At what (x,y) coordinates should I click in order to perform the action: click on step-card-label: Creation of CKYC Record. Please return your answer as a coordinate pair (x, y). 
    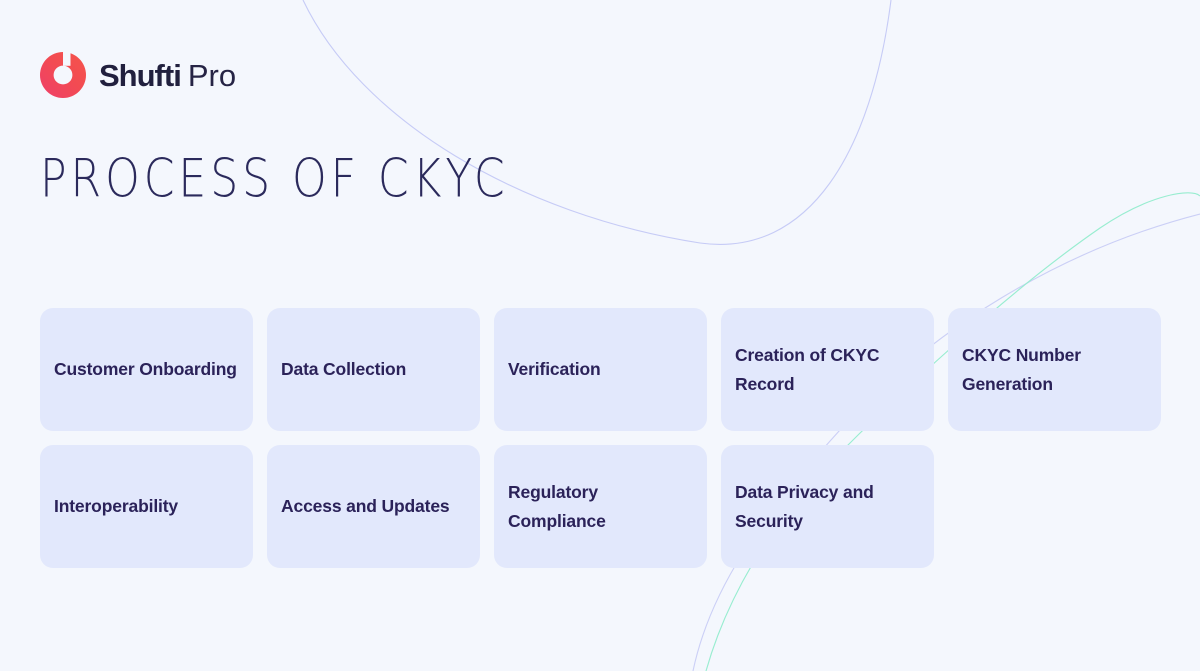
    Looking at the image, I should click on (807, 369).